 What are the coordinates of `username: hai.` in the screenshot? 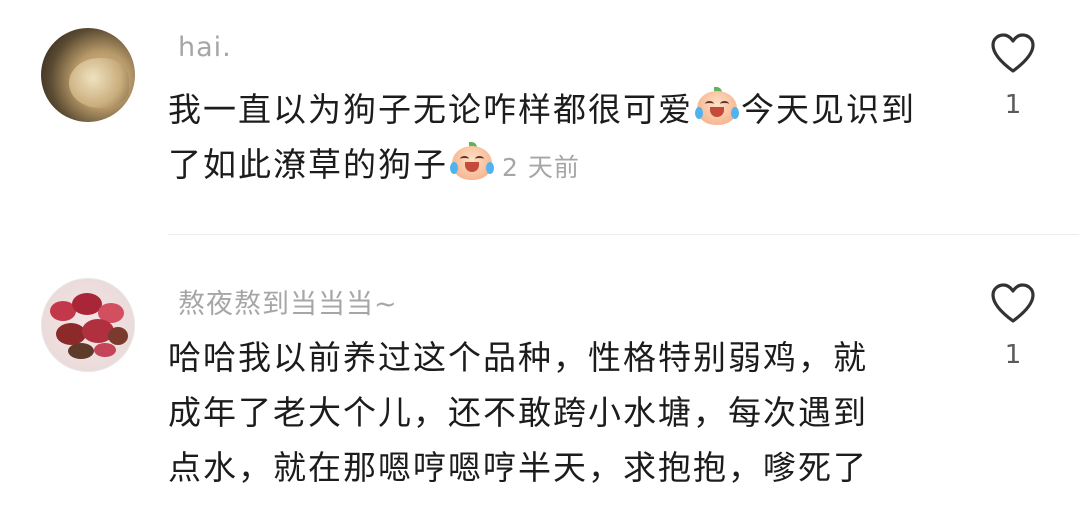 It's located at (205, 47).